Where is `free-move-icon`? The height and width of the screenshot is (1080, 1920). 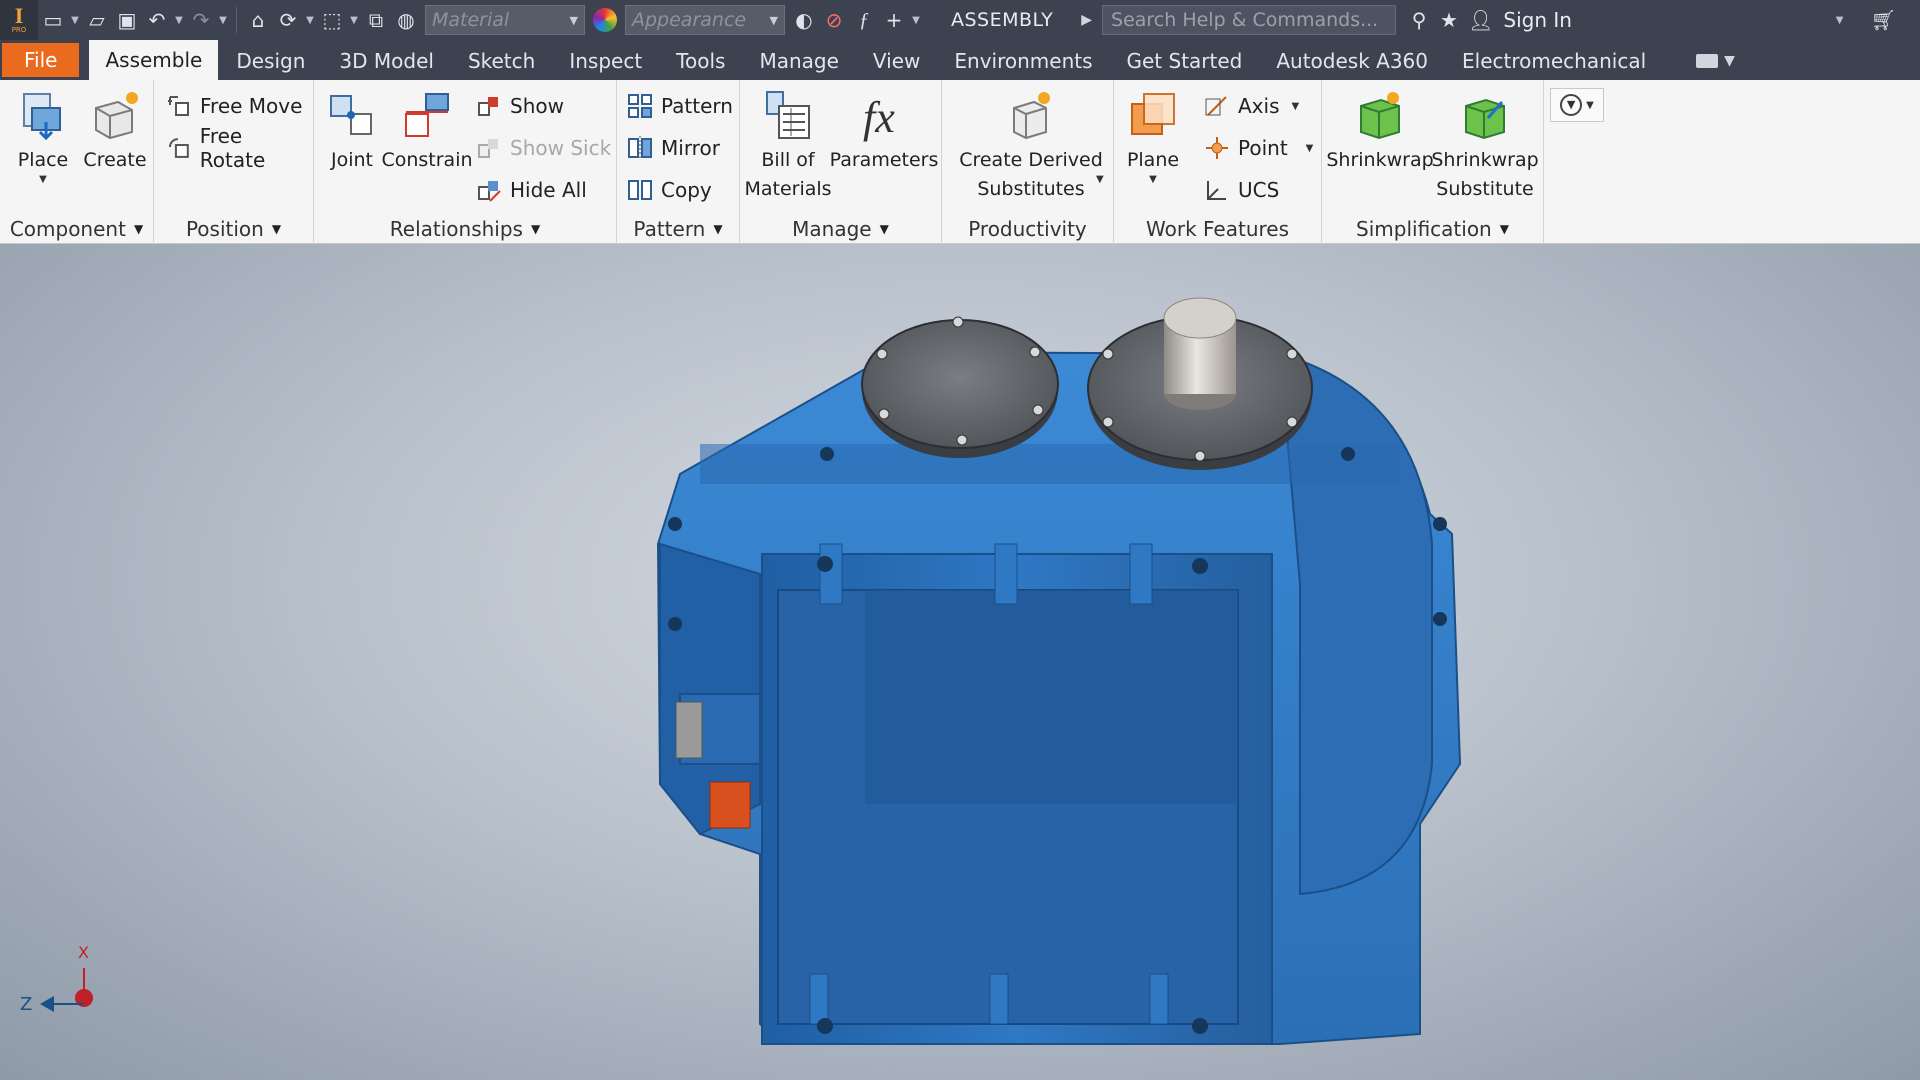 free-move-icon is located at coordinates (178, 106).